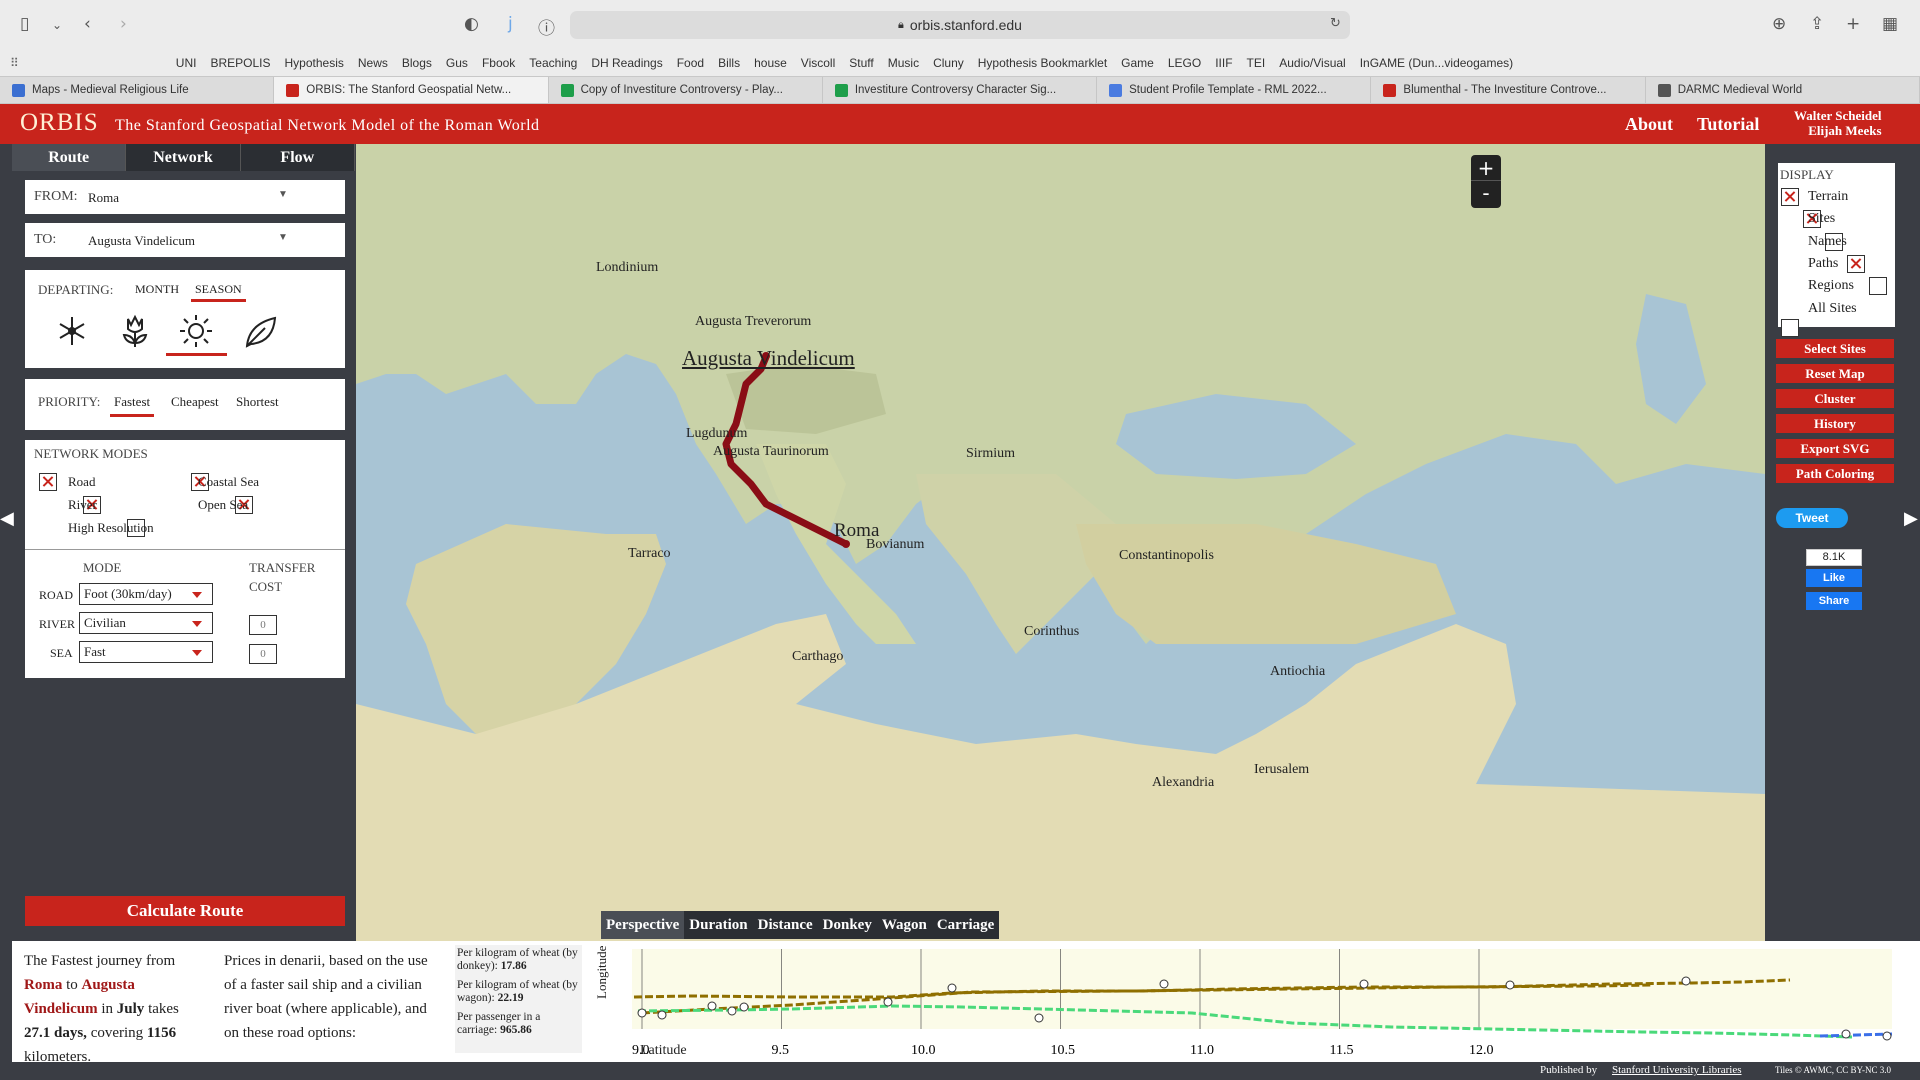 This screenshot has height=1080, width=1920. I want to click on history-button: History, so click(1835, 423).